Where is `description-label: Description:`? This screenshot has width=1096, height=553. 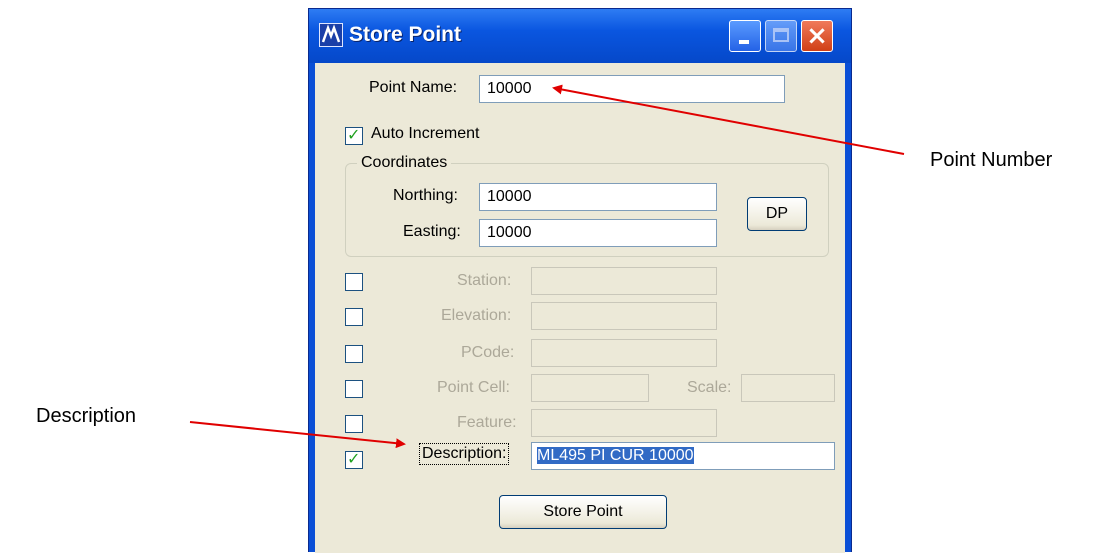
description-label: Description: is located at coordinates (464, 454).